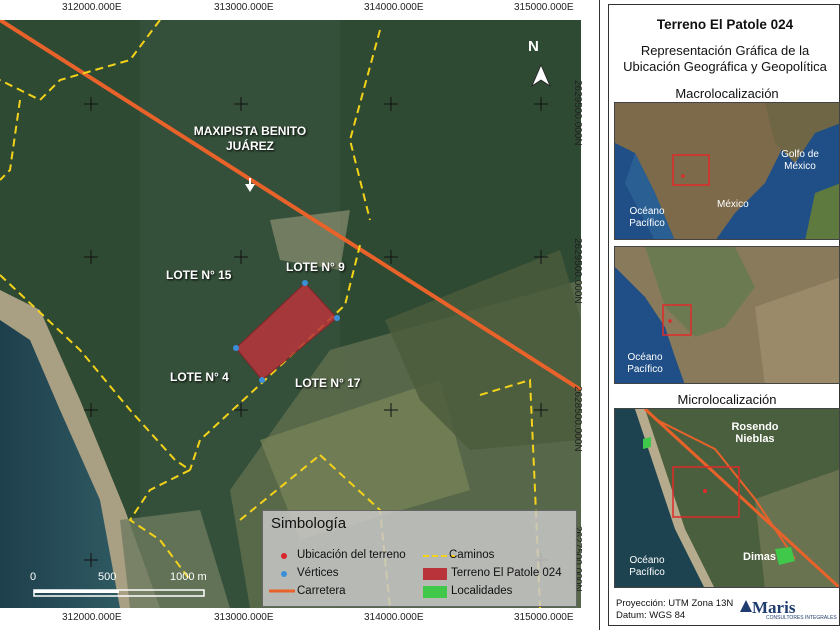 This screenshot has height=630, width=840. Describe the element at coordinates (321, 591) in the screenshot. I see `legend-item-highway: Carretera` at that location.